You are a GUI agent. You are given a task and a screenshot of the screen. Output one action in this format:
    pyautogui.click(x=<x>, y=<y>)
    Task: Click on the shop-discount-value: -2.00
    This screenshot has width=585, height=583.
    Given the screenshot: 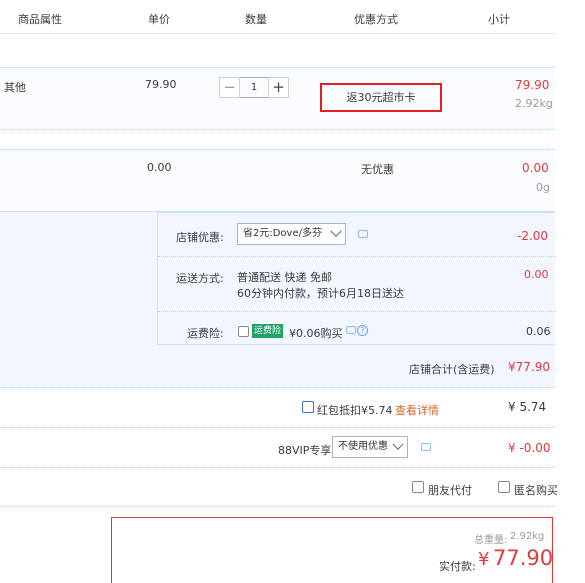 What is the action you would take?
    pyautogui.click(x=533, y=236)
    